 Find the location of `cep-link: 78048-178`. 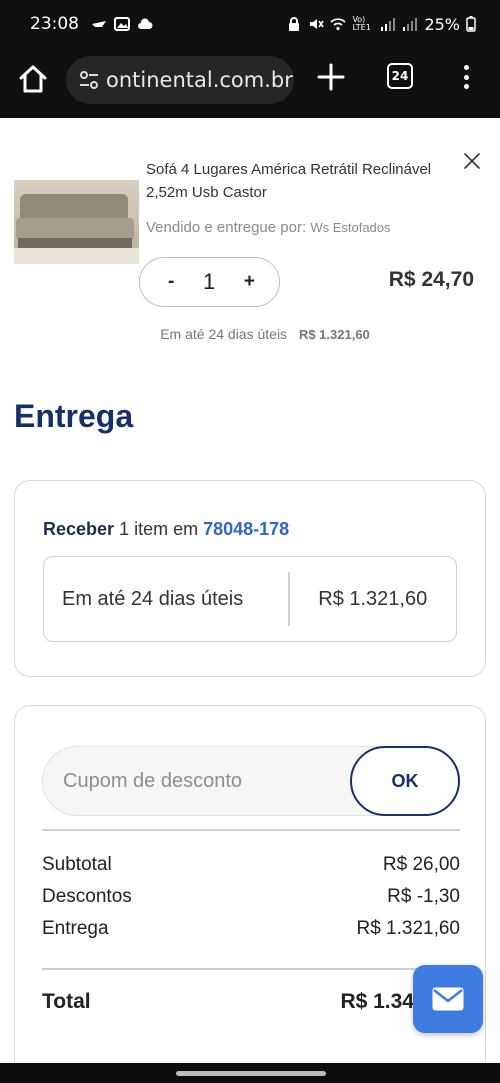

cep-link: 78048-178 is located at coordinates (246, 529).